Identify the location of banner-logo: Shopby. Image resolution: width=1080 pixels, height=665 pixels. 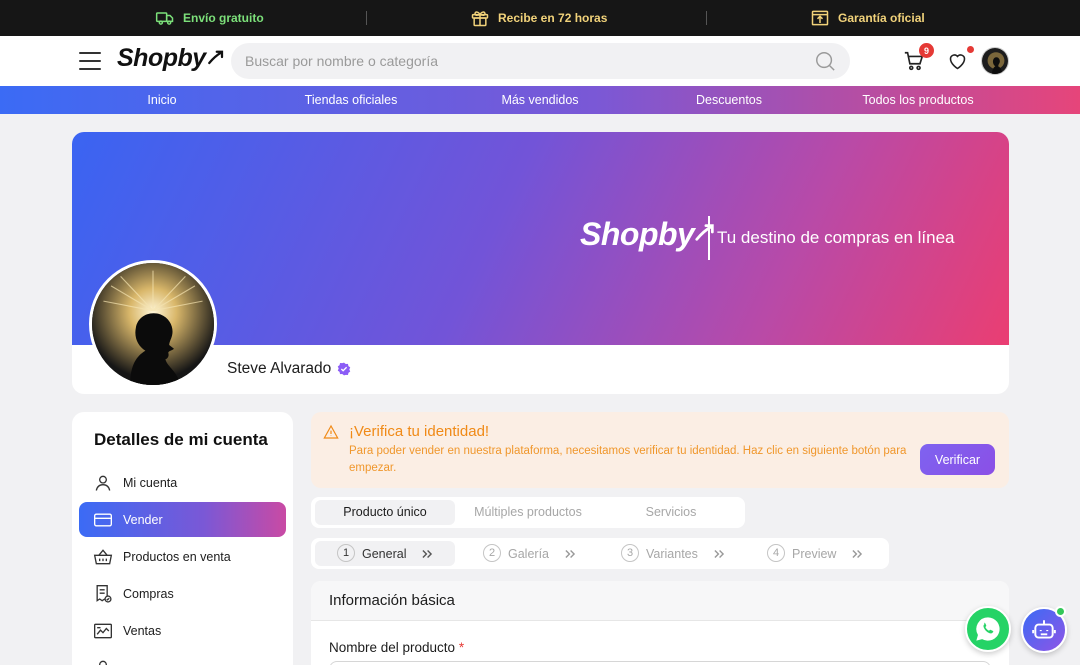
(648, 234).